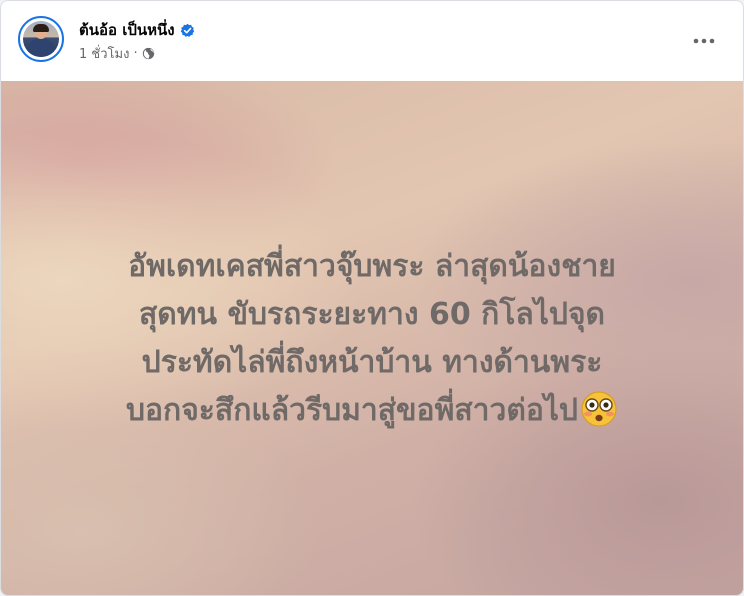  I want to click on author-name-row: ต้นอ้อ เป็นหนึ่ง, so click(137, 30).